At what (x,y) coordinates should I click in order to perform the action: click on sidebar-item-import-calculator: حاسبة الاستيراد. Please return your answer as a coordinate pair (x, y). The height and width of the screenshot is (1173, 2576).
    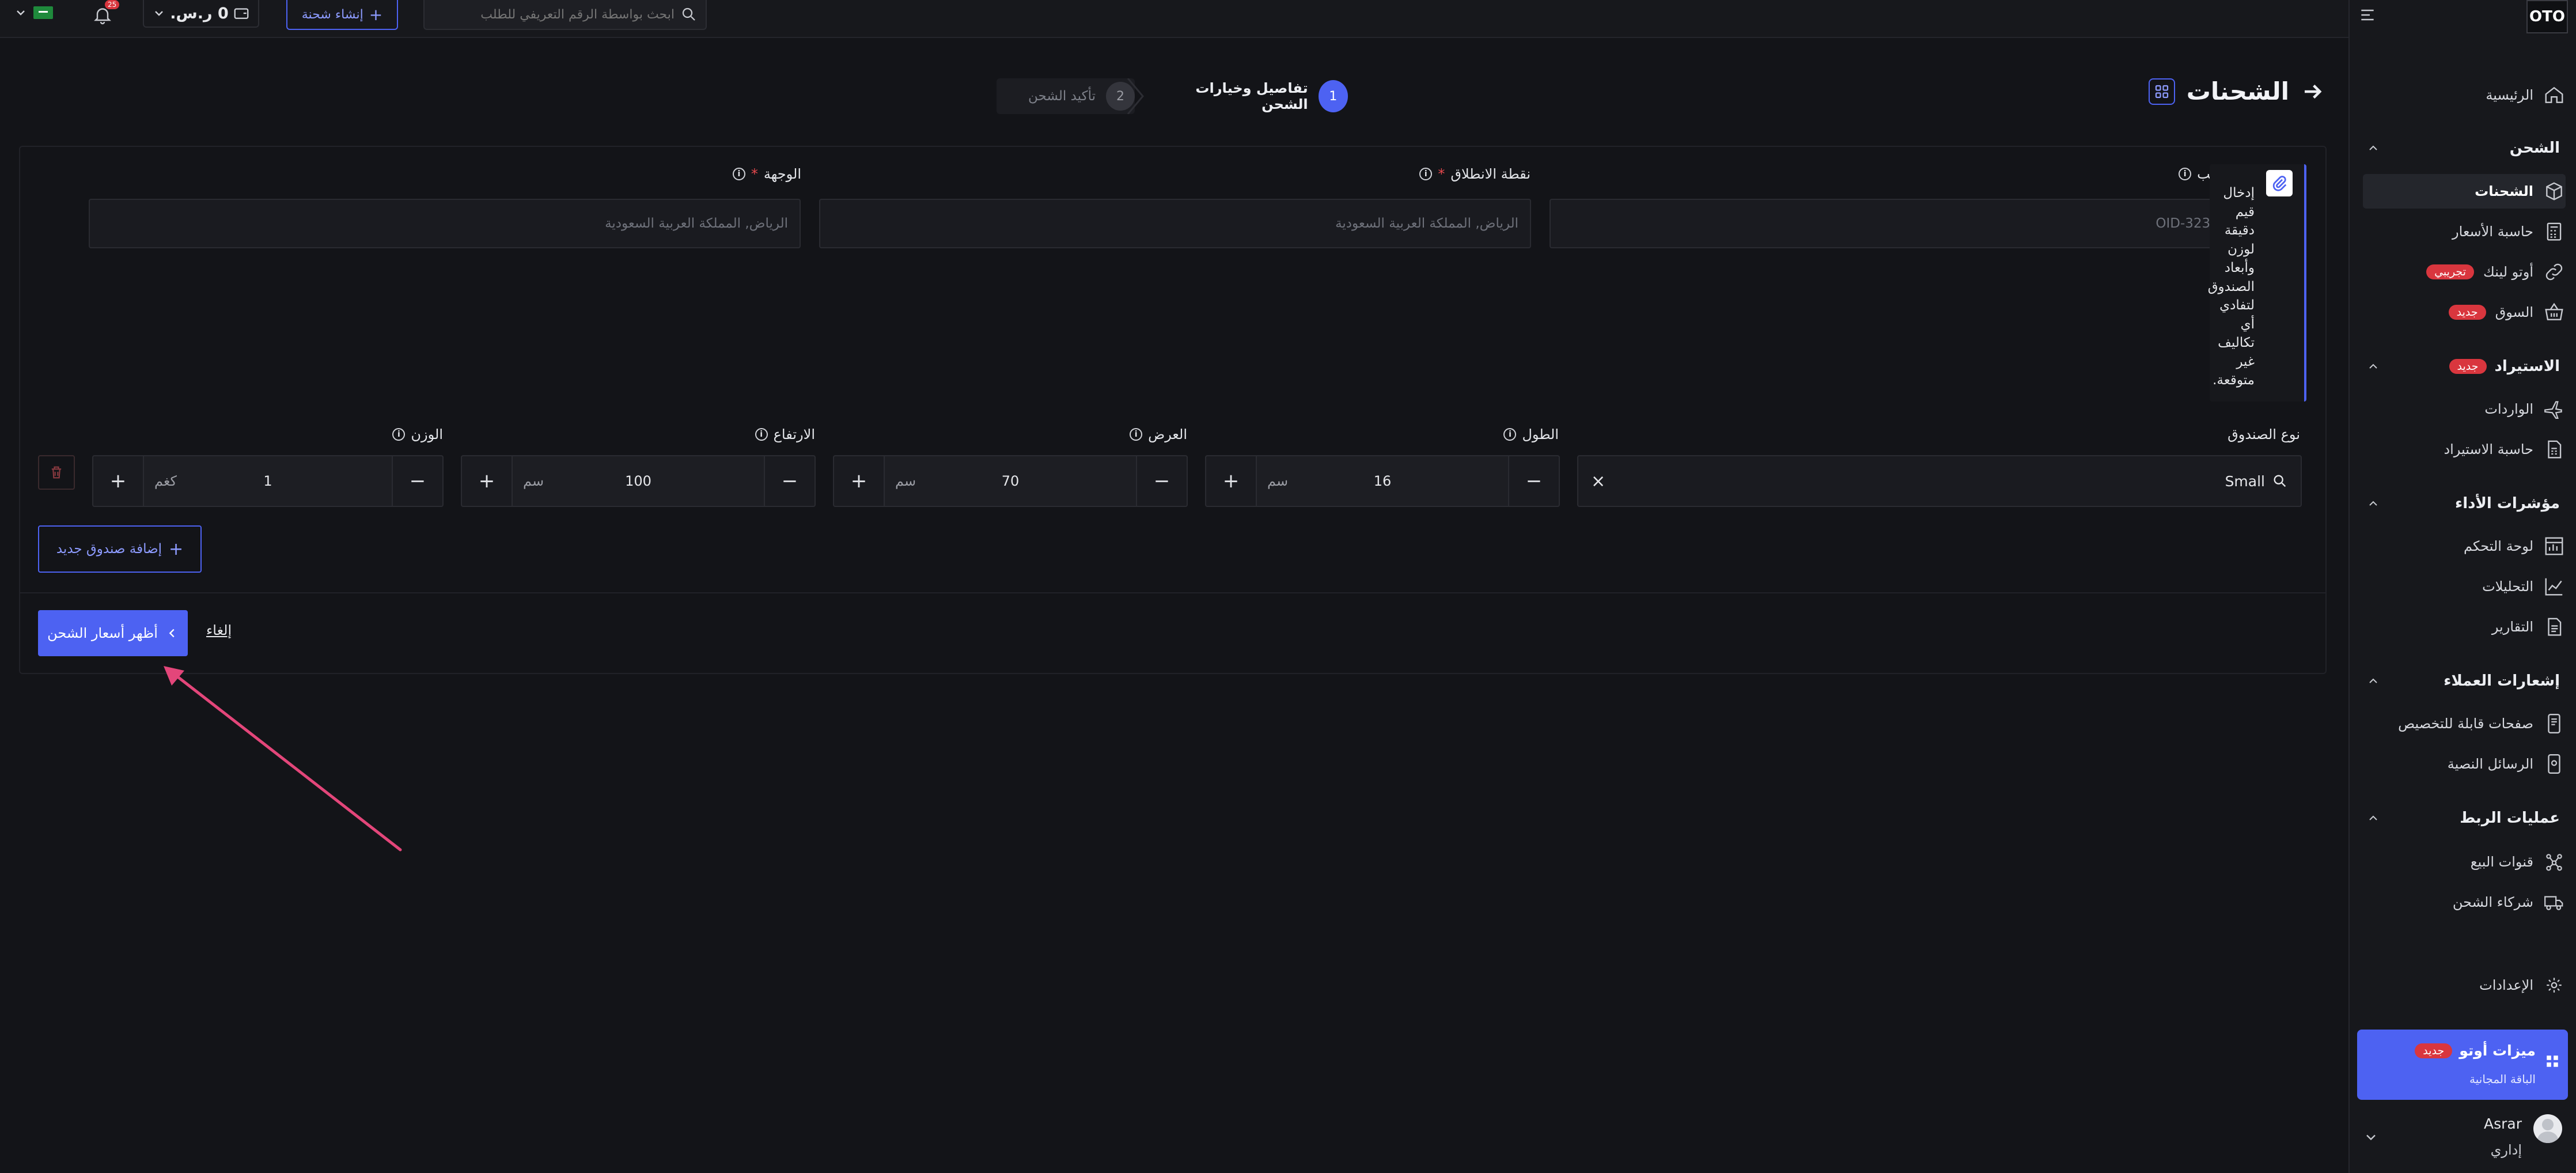
    Looking at the image, I should click on (2464, 449).